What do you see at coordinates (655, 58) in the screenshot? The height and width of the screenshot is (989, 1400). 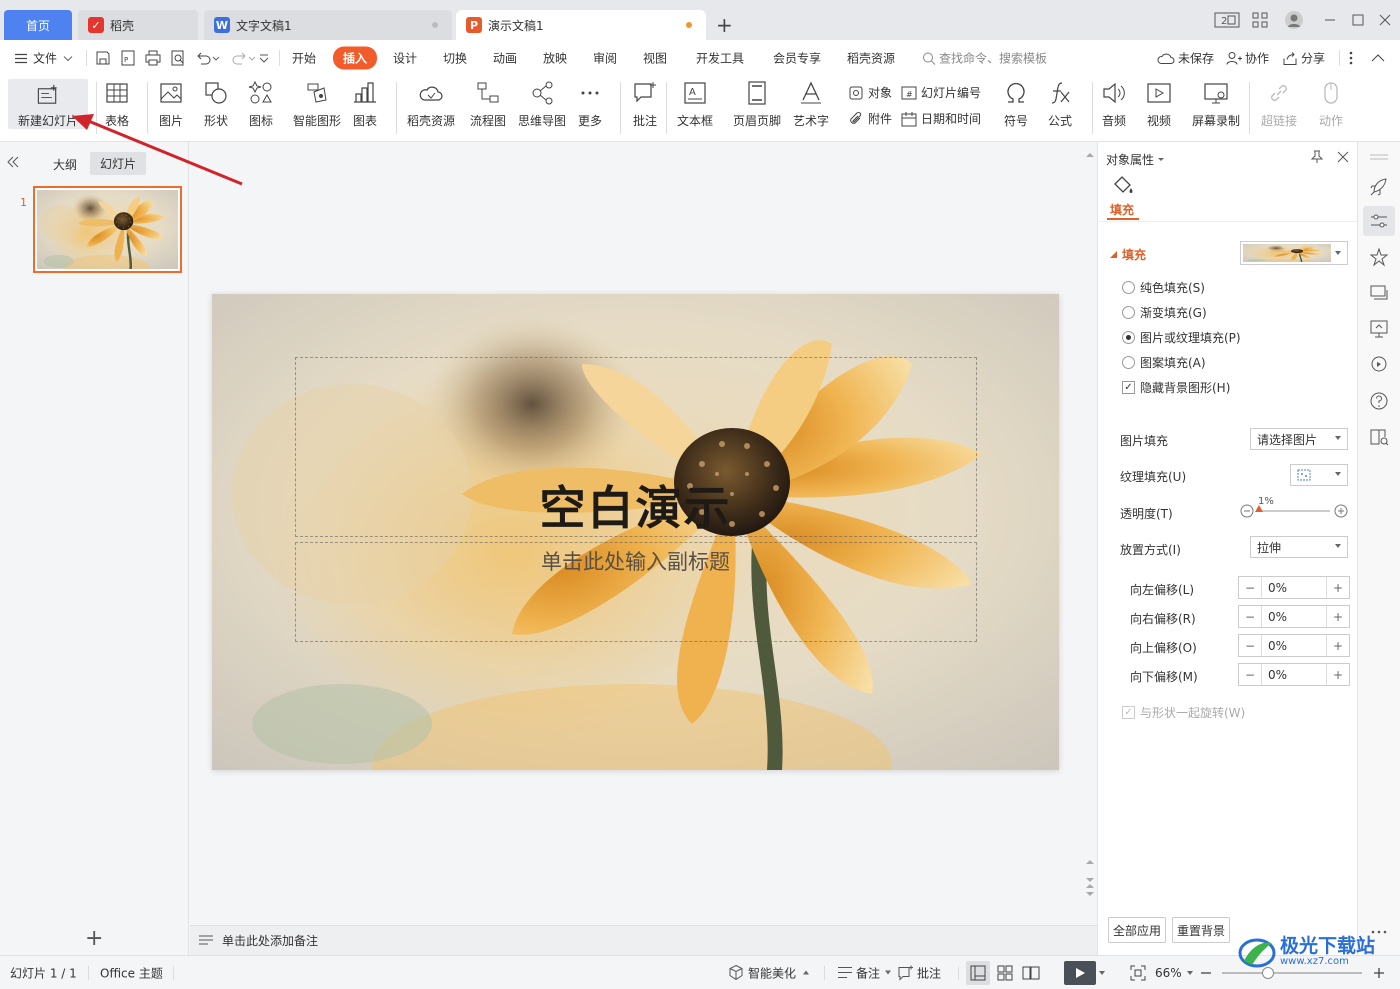 I see `menu-view: 视图` at bounding box center [655, 58].